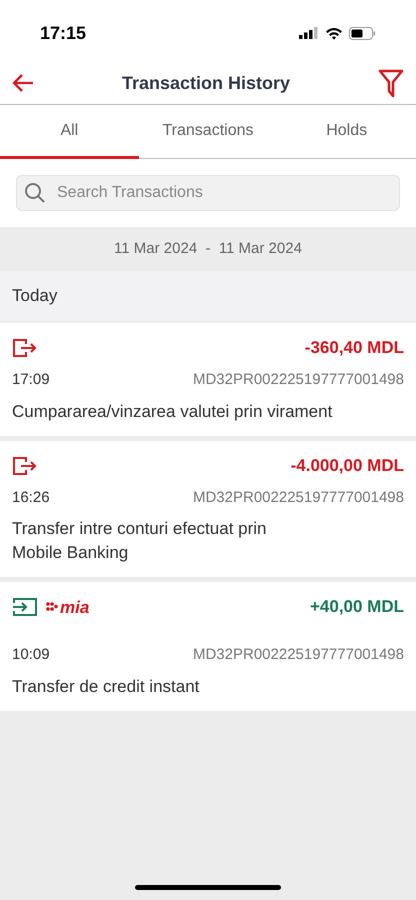  Describe the element at coordinates (362, 33) in the screenshot. I see `battery-icon` at that location.